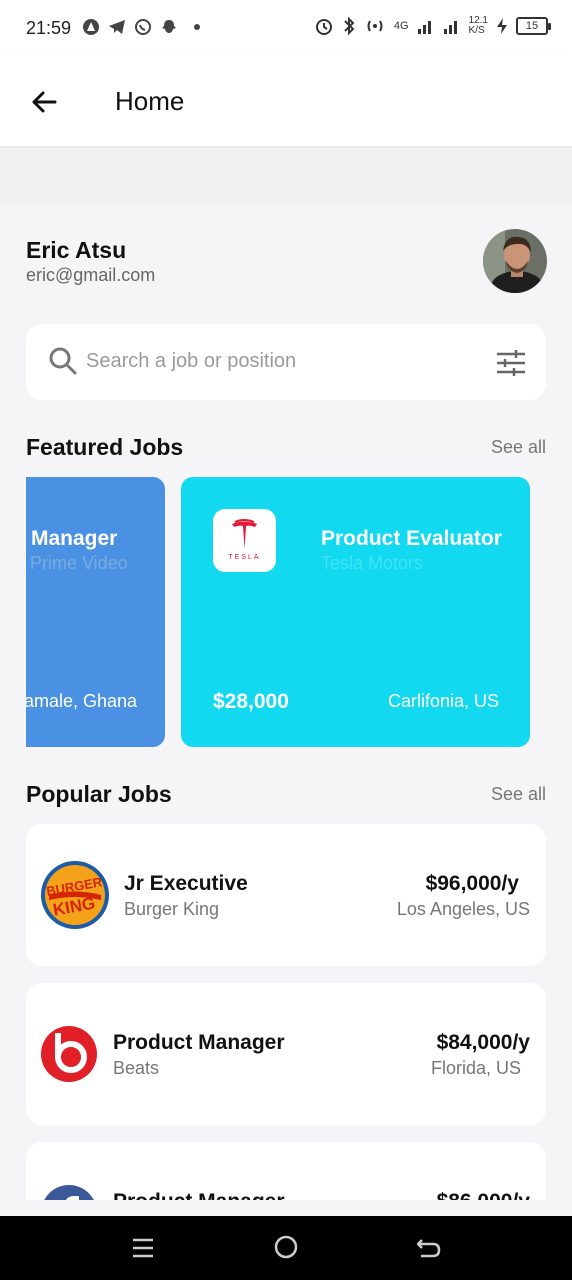 This screenshot has width=572, height=1280. Describe the element at coordinates (411, 538) in the screenshot. I see `featured-job-title: Product Evaluator` at that location.